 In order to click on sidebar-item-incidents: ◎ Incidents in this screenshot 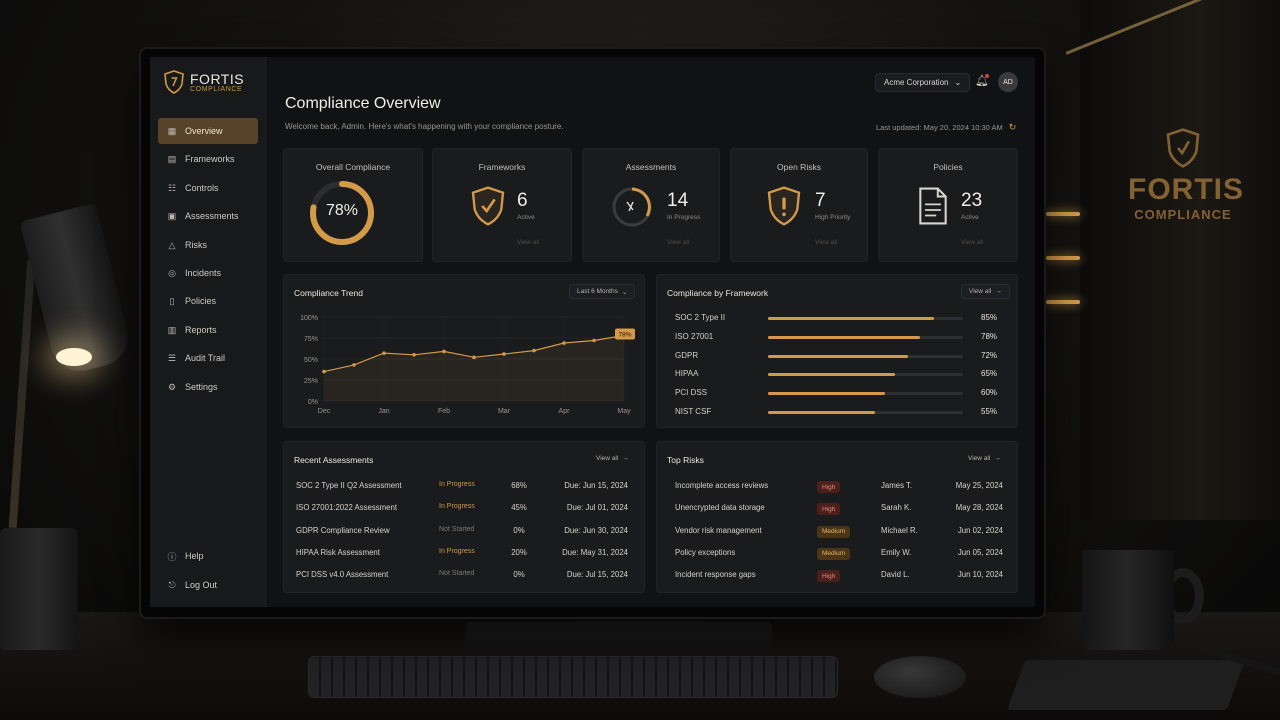, I will do `click(208, 273)`.